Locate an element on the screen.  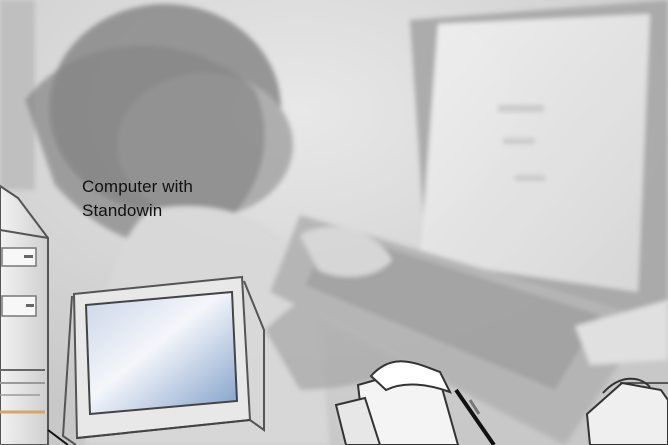
caption-line-1: Computer with is located at coordinates (137, 186).